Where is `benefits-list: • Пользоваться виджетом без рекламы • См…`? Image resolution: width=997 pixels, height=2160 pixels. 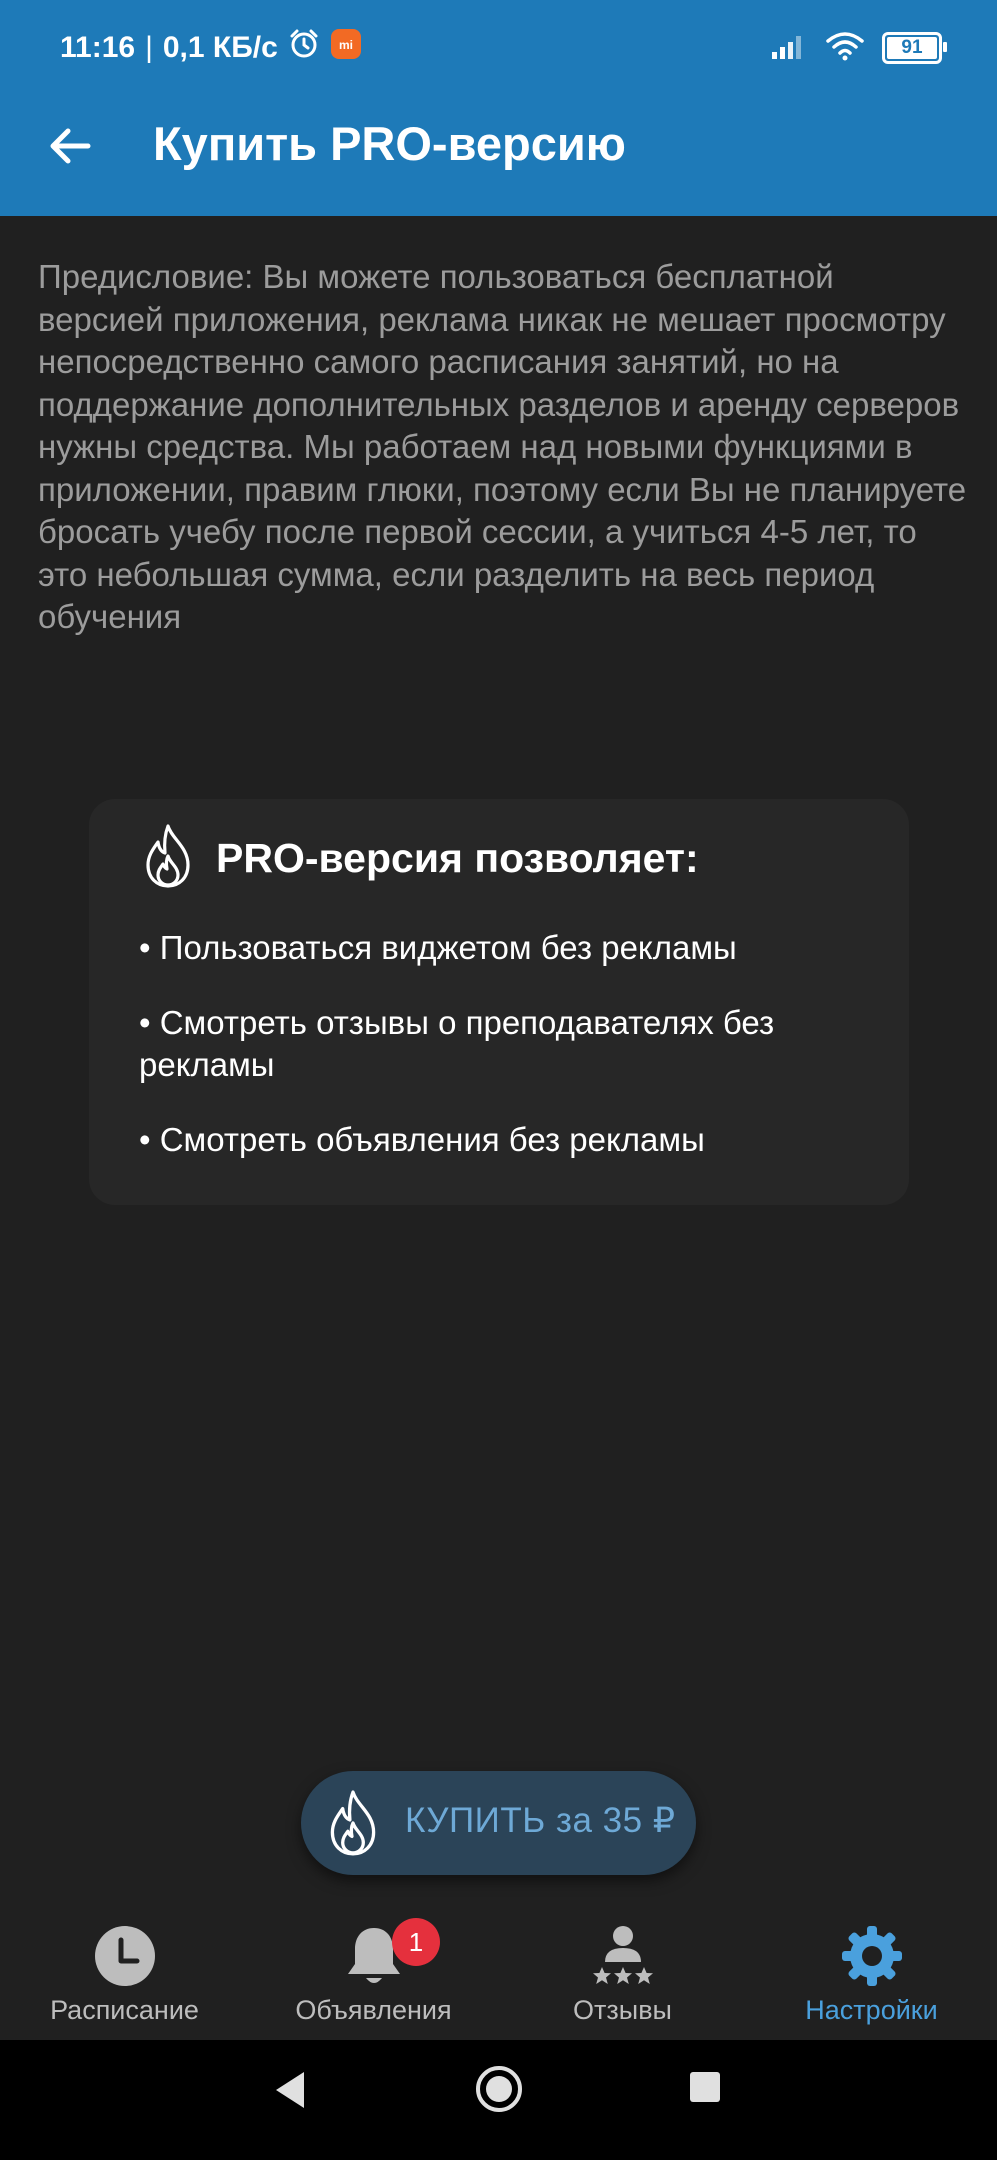 benefits-list: • Пользоваться виджетом без рекламы • См… is located at coordinates (509, 1060).